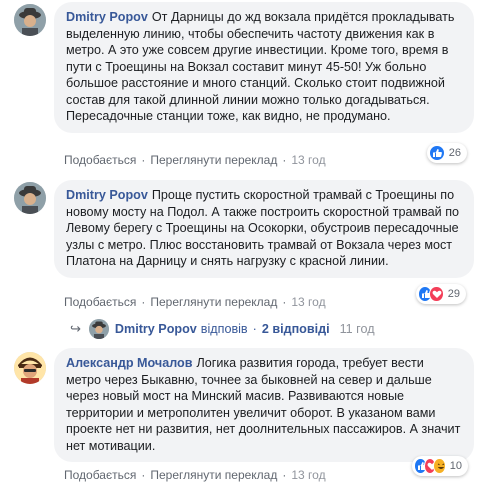 The image size is (498, 487). Describe the element at coordinates (455, 466) in the screenshot. I see `reaction-count: 10` at that location.